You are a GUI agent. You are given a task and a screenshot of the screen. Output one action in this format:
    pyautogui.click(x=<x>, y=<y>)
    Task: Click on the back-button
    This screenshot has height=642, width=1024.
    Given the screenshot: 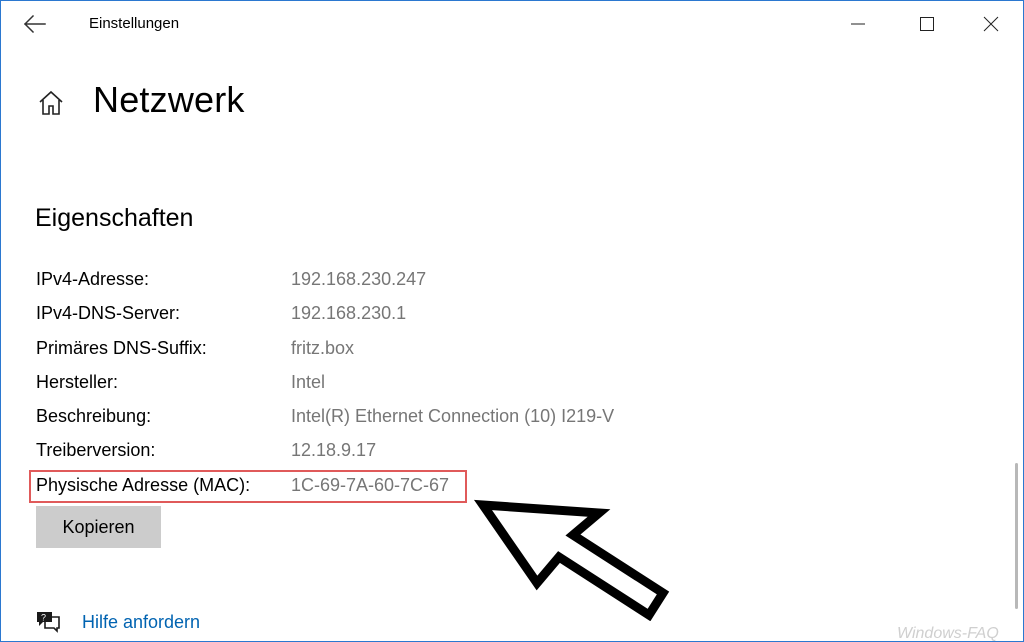 What is the action you would take?
    pyautogui.click(x=36, y=24)
    